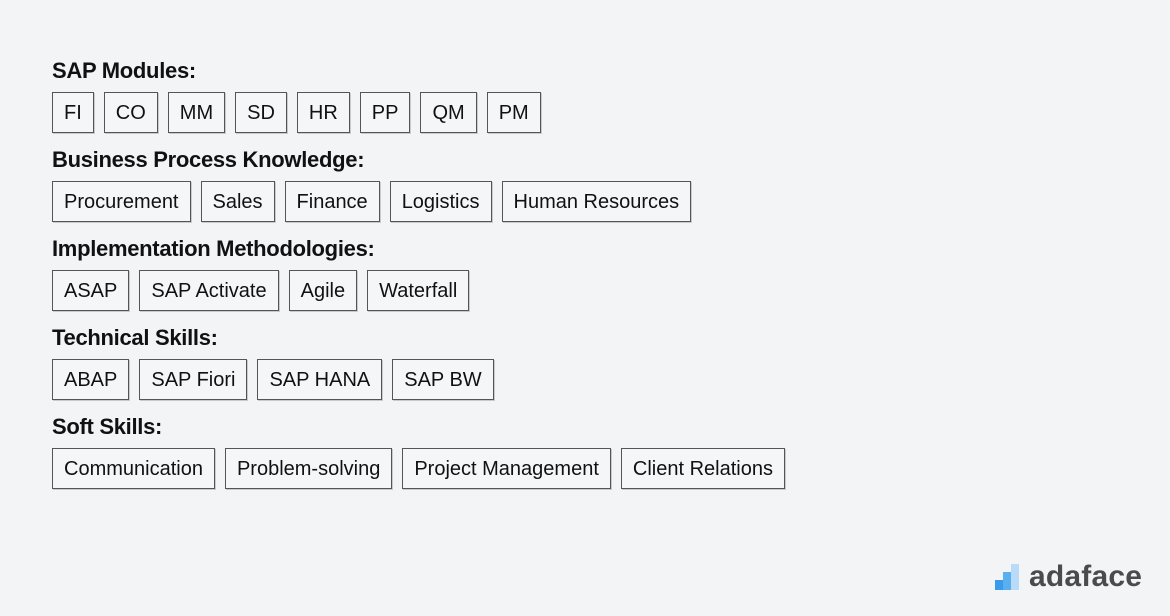 This screenshot has width=1170, height=616. I want to click on skill-tag: Finance, so click(332, 201).